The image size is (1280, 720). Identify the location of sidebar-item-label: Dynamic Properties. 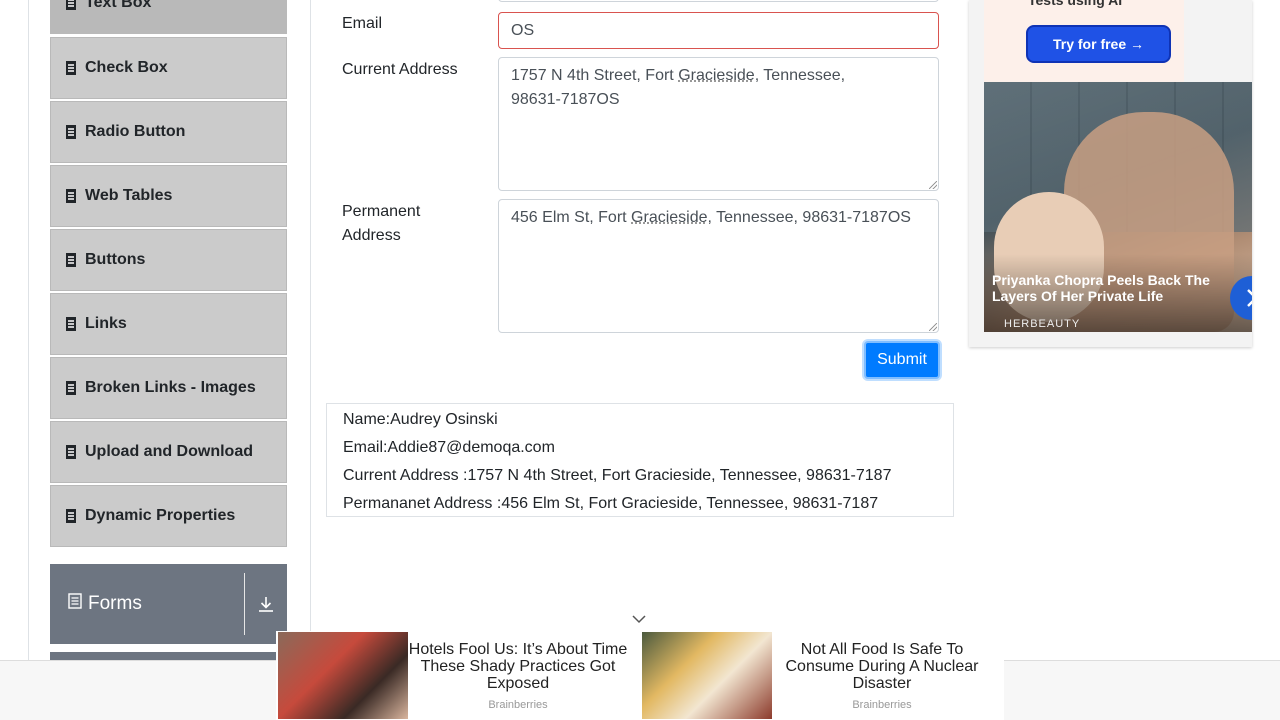
(160, 515).